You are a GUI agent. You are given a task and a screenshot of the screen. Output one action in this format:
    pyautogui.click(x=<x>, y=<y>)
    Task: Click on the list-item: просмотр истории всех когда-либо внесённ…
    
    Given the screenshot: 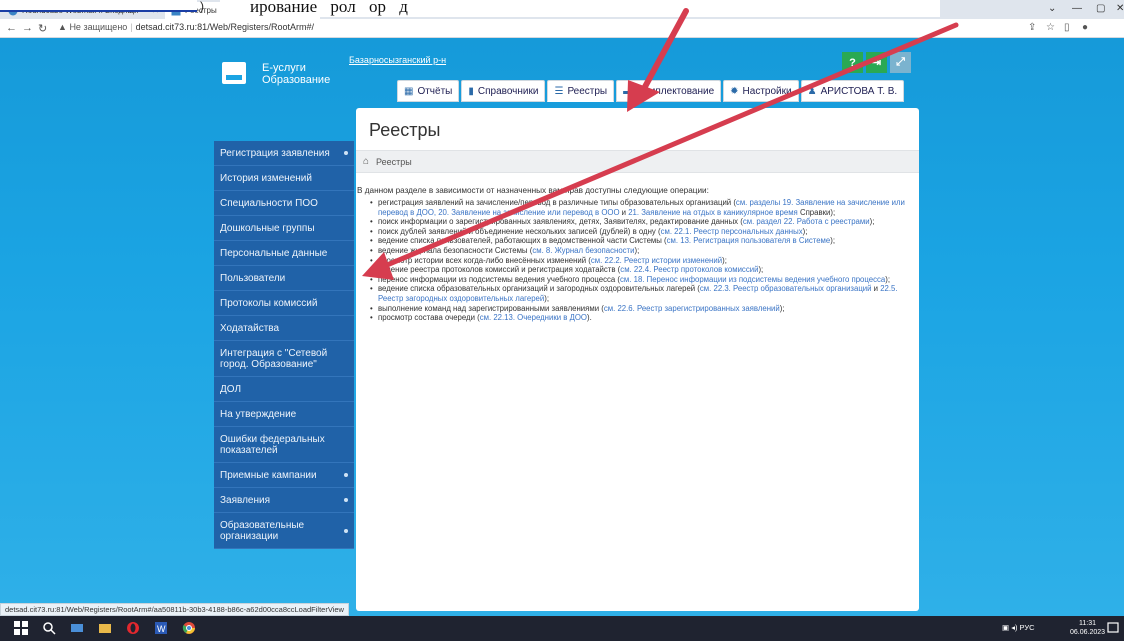 What is the action you would take?
    pyautogui.click(x=641, y=261)
    